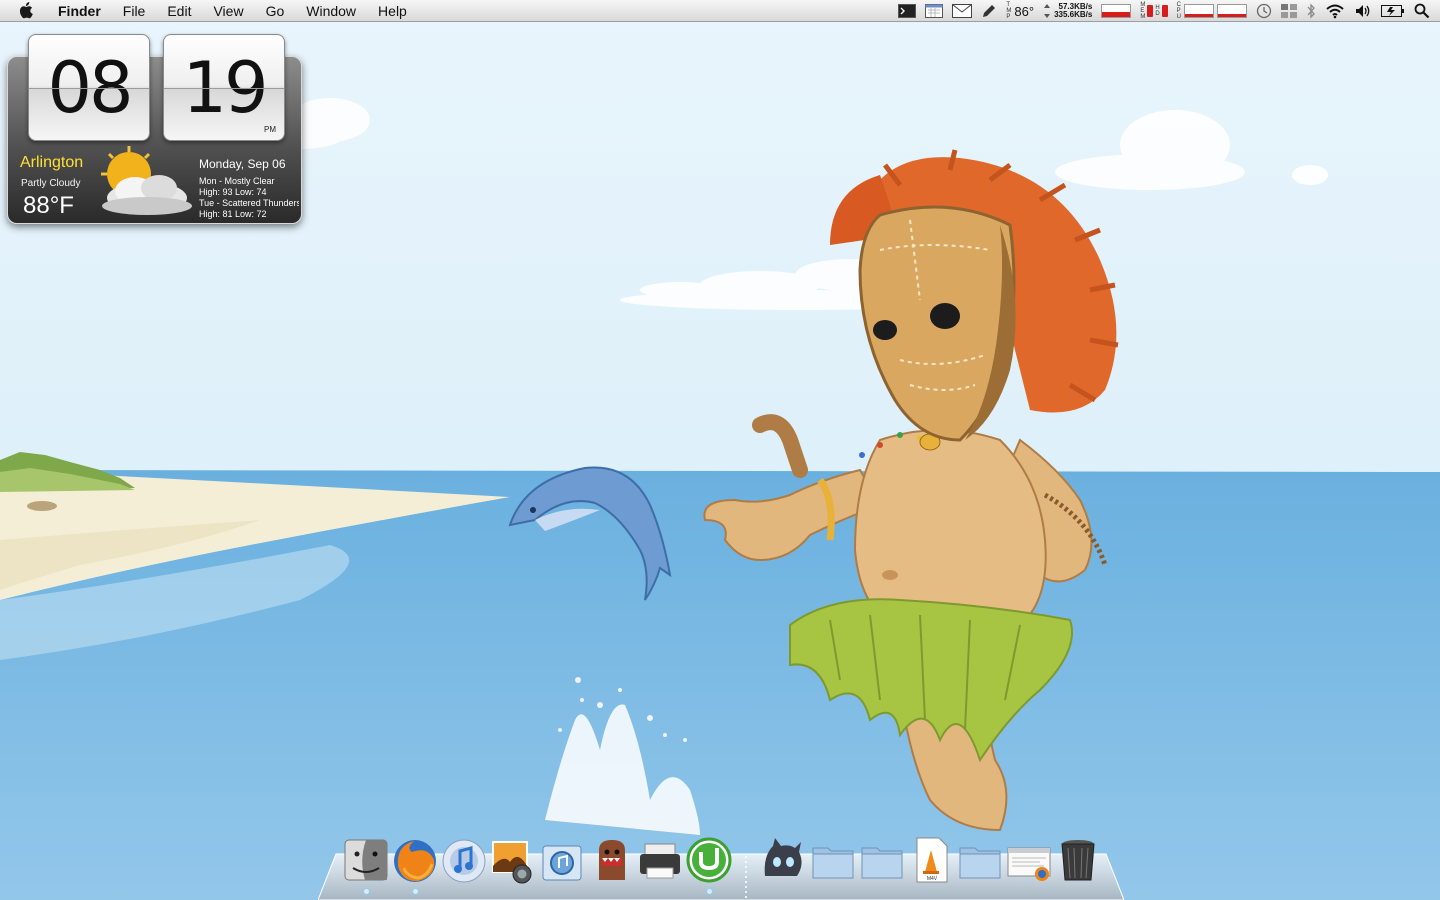 This screenshot has width=1440, height=900. Describe the element at coordinates (79, 11) in the screenshot. I see `menu-app-finder: Finder` at that location.